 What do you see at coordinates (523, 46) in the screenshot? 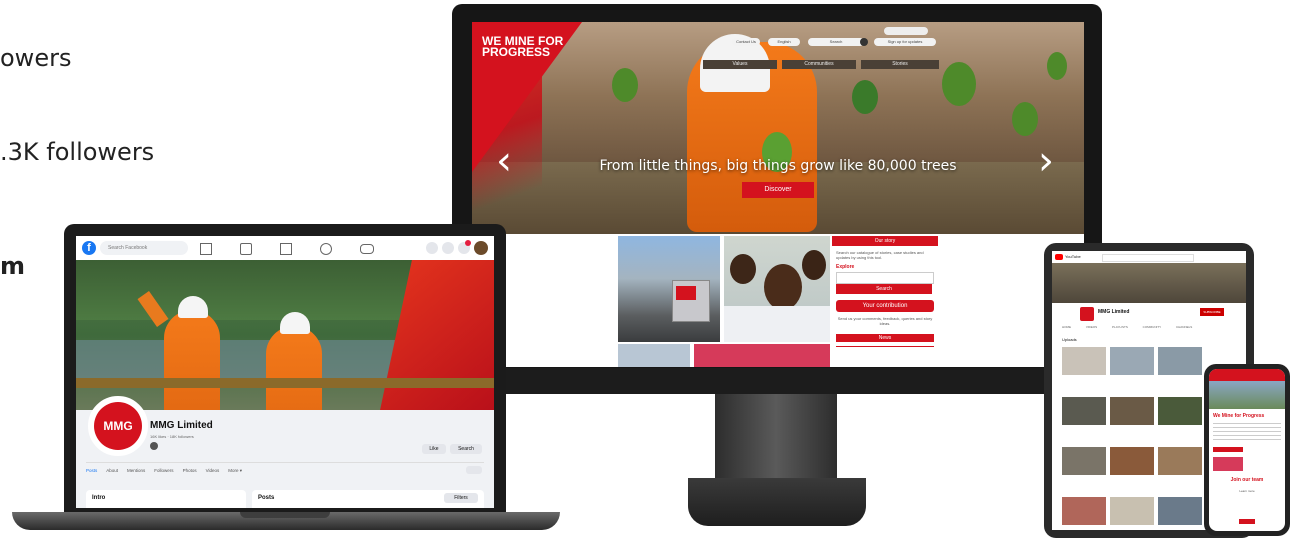
I see `hero-title: WE MINE FOR PROGRESS` at bounding box center [523, 46].